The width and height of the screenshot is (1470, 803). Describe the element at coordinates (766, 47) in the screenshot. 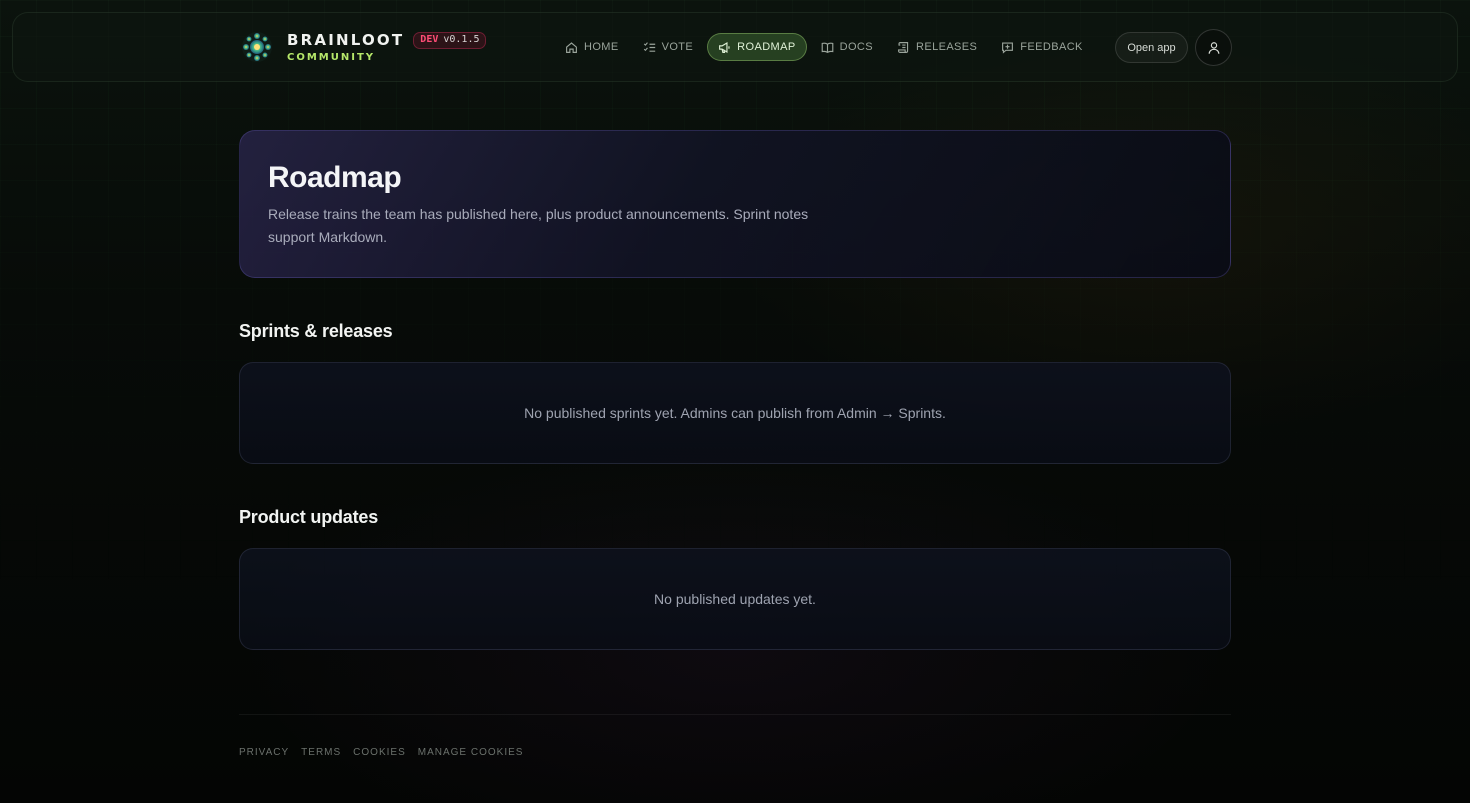

I see `nav-roadmap-label: ROADMAP` at that location.